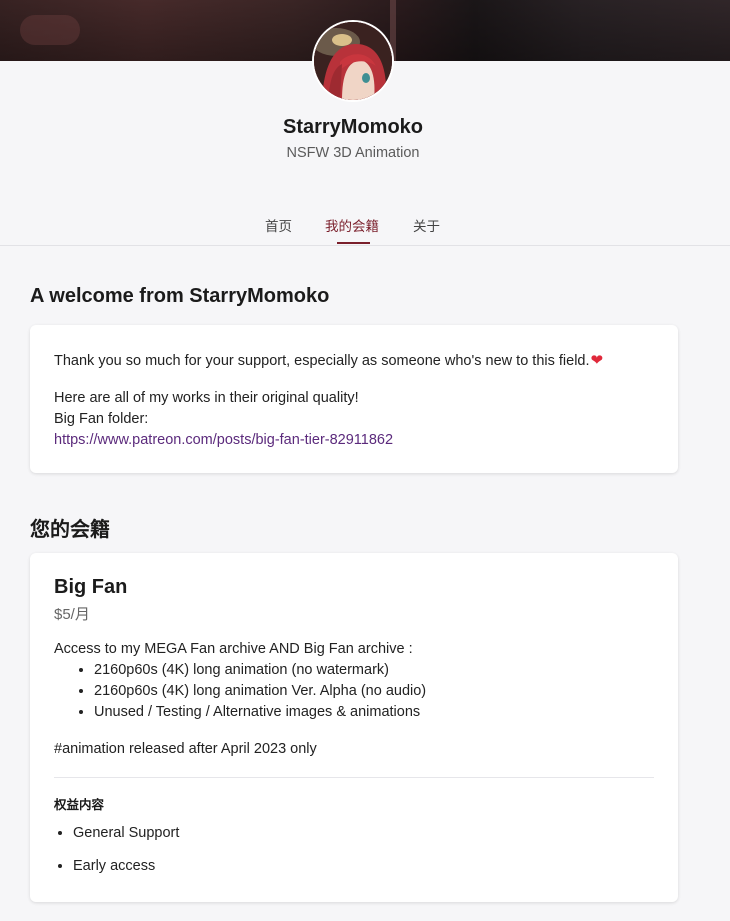 Image resolution: width=730 pixels, height=921 pixels. I want to click on tab-about: 关于, so click(426, 225).